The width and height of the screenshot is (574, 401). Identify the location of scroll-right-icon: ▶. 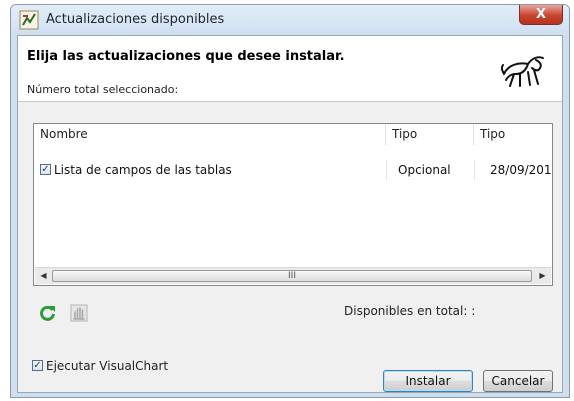
(542, 276).